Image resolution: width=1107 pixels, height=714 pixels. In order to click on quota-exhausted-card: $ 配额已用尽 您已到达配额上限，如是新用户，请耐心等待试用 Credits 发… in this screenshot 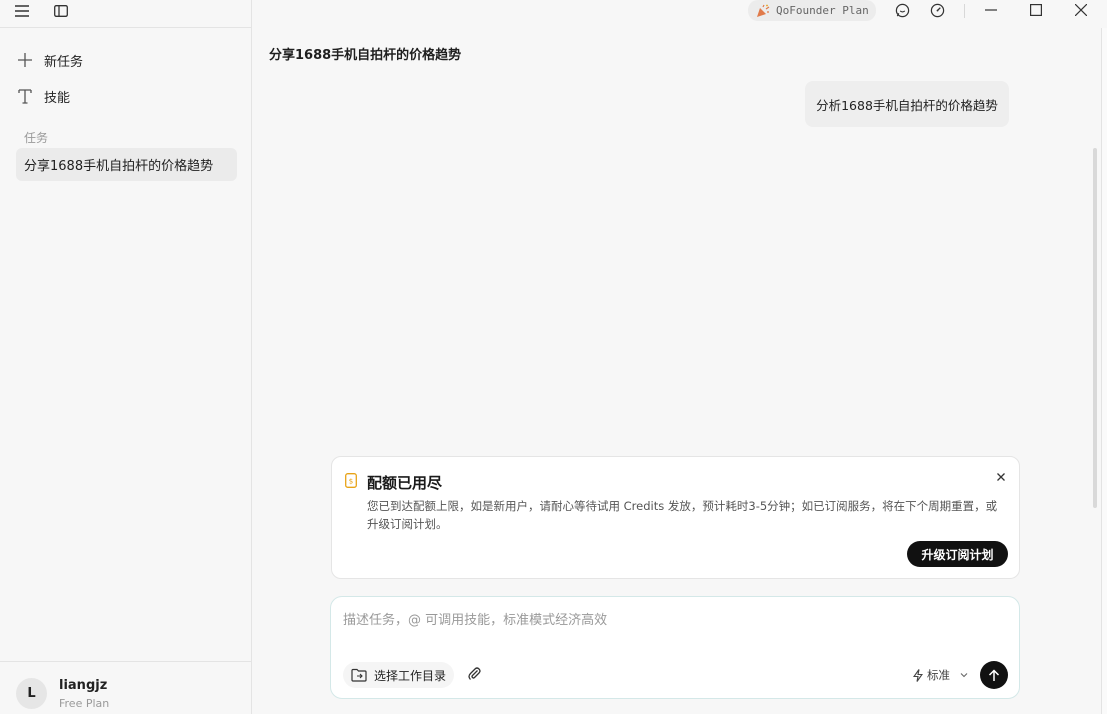, I will do `click(675, 517)`.